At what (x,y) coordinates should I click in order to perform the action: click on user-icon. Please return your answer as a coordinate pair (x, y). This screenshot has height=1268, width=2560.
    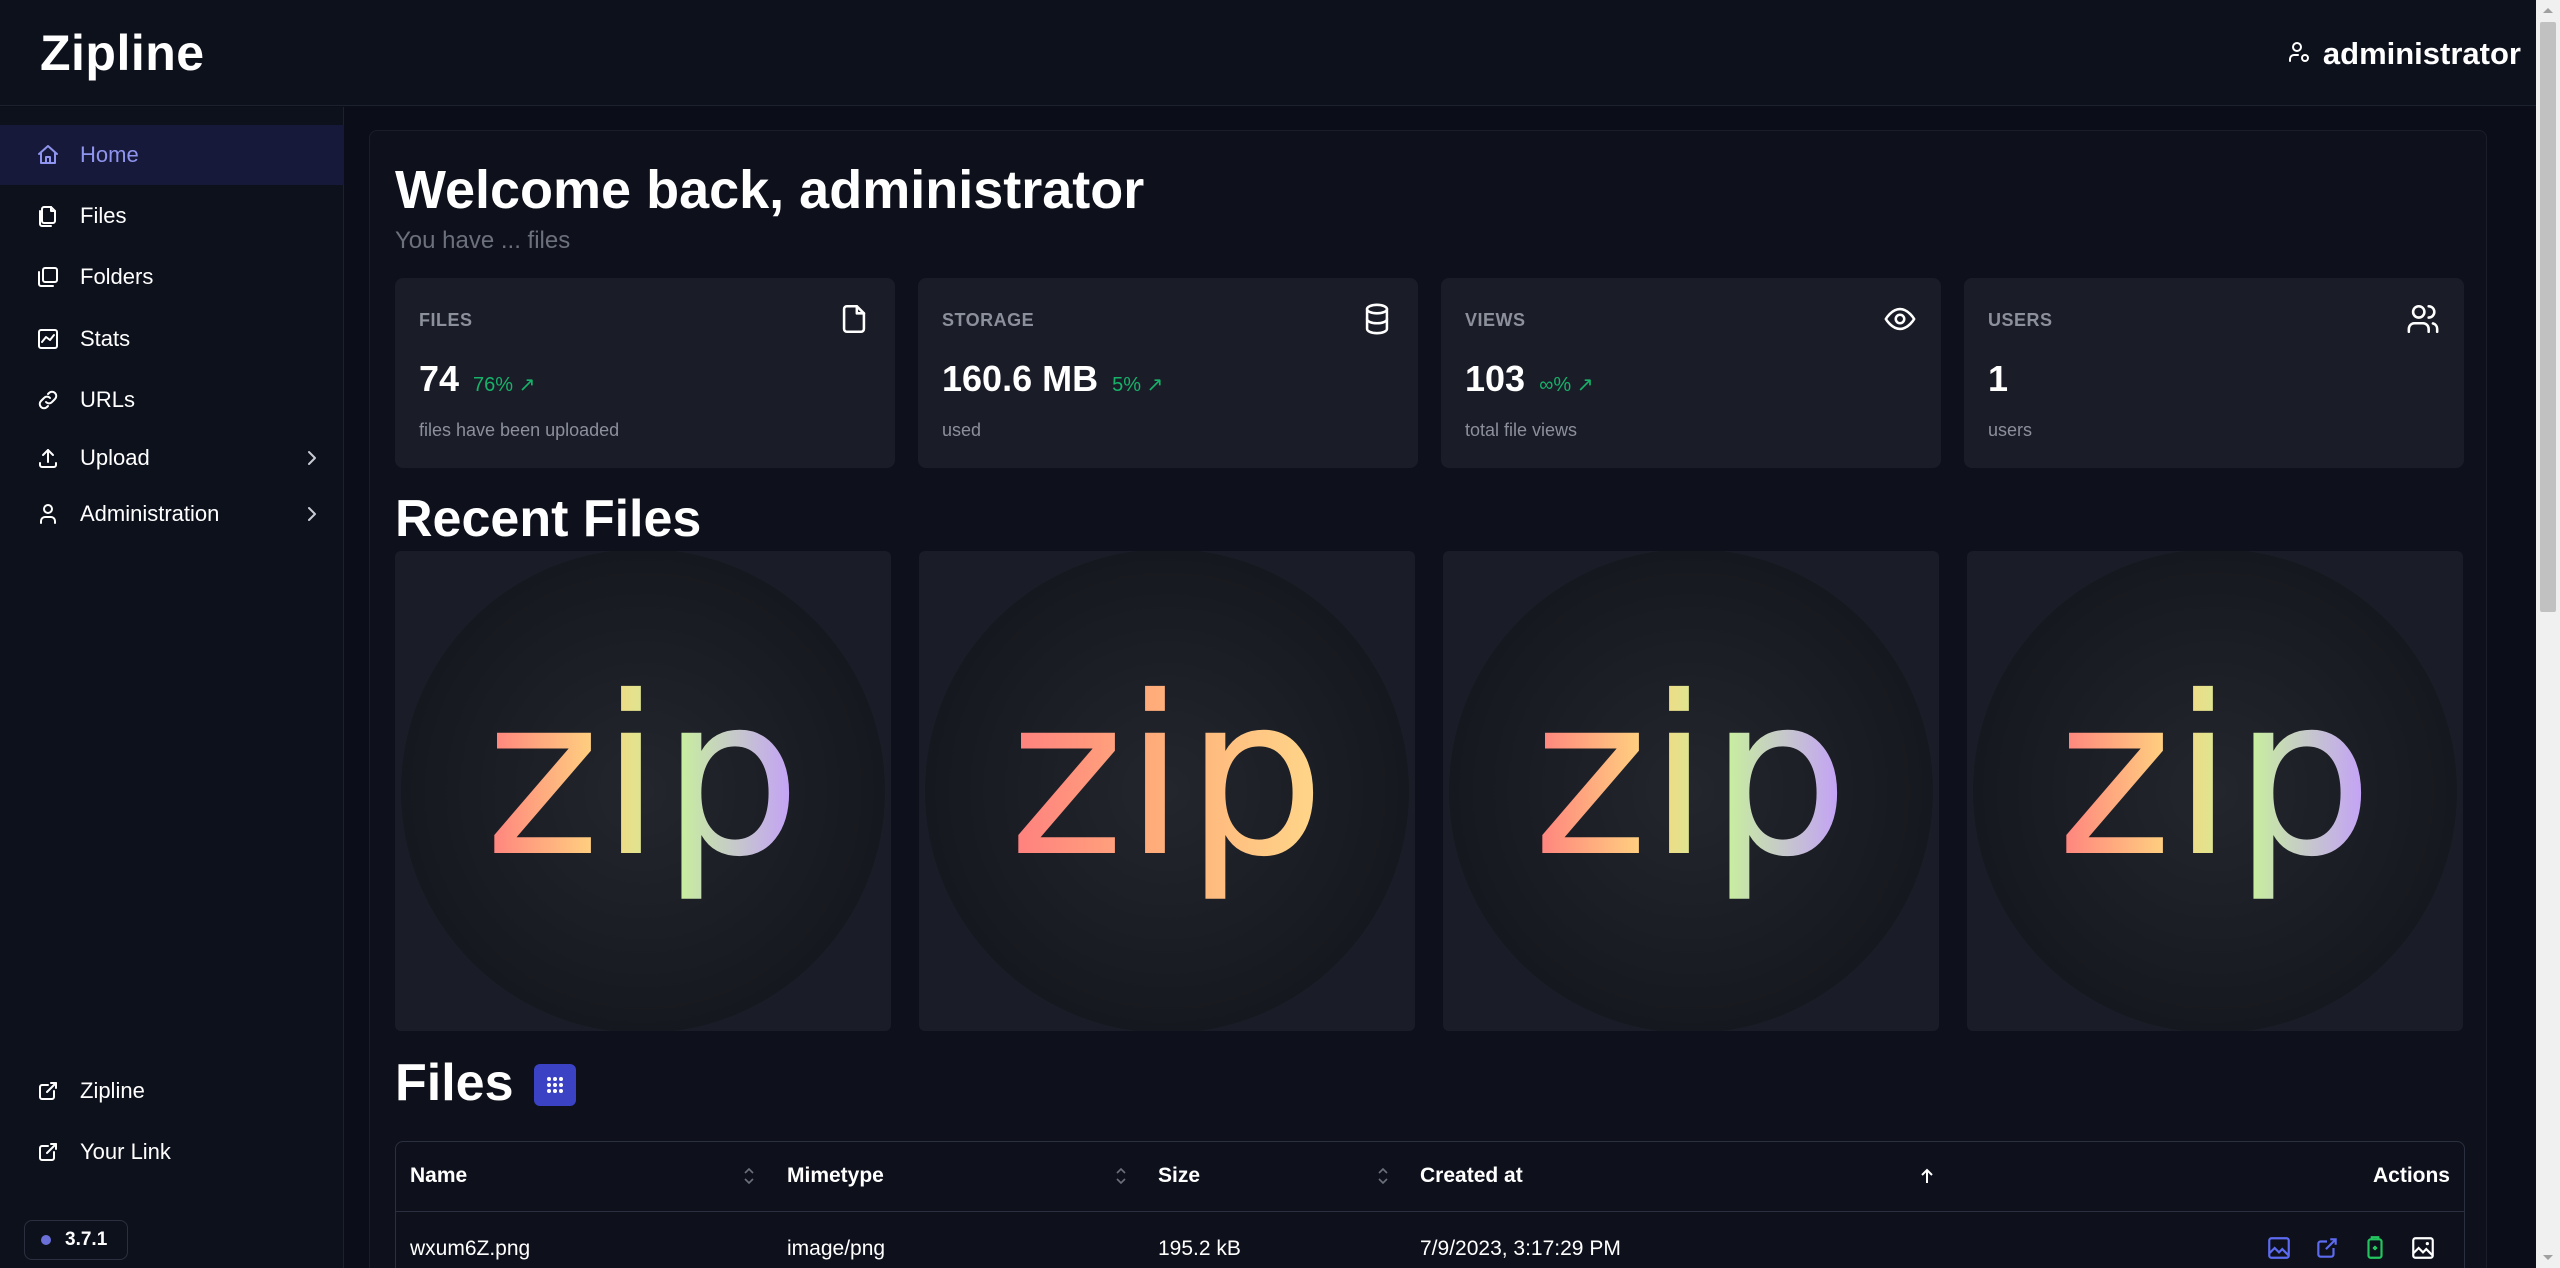
    Looking at the image, I should click on (48, 514).